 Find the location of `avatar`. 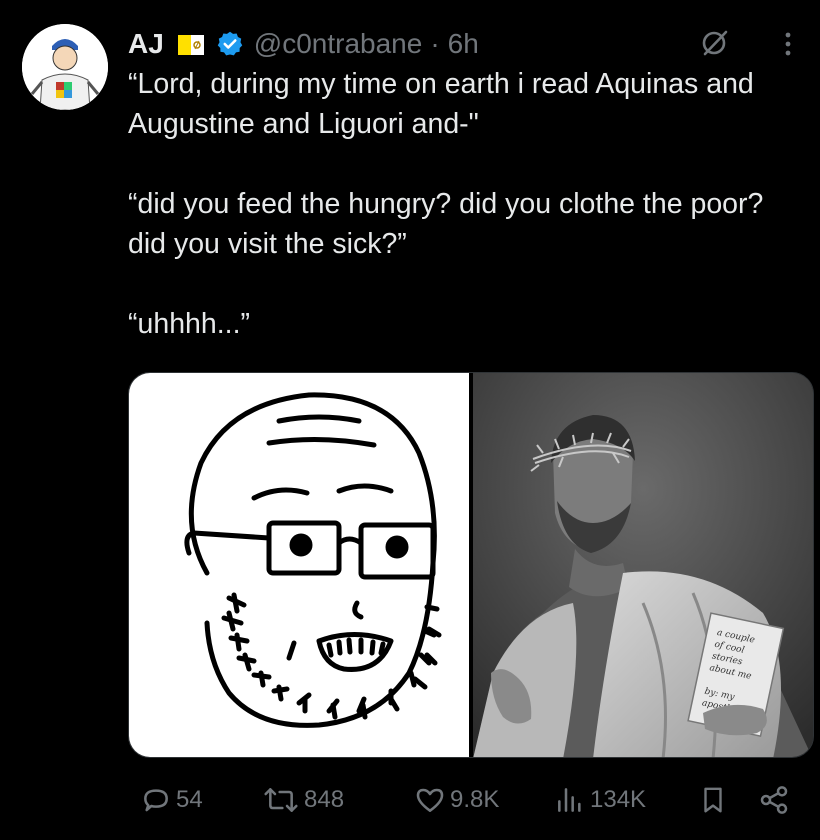

avatar is located at coordinates (65, 67).